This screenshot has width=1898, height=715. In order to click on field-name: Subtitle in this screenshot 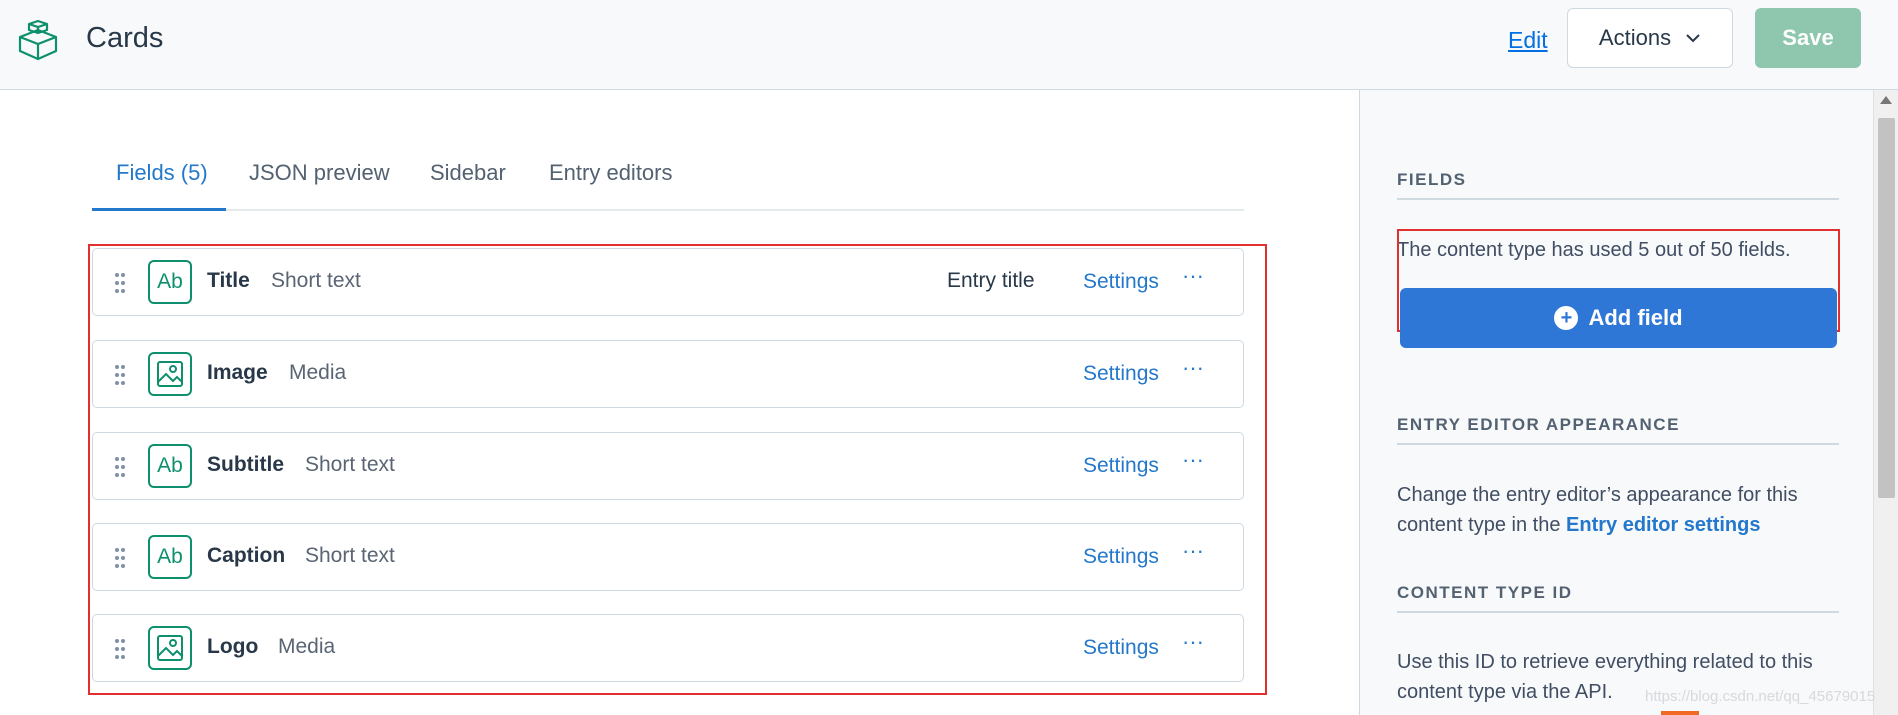, I will do `click(245, 464)`.